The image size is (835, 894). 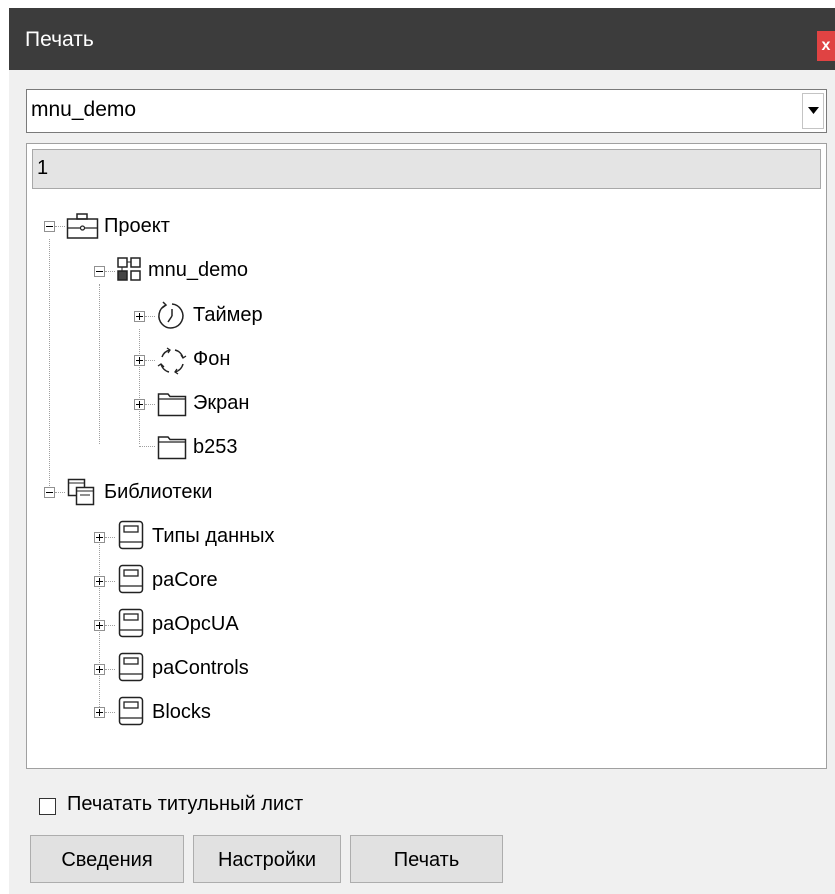 What do you see at coordinates (59, 39) in the screenshot?
I see `window-title: Печать` at bounding box center [59, 39].